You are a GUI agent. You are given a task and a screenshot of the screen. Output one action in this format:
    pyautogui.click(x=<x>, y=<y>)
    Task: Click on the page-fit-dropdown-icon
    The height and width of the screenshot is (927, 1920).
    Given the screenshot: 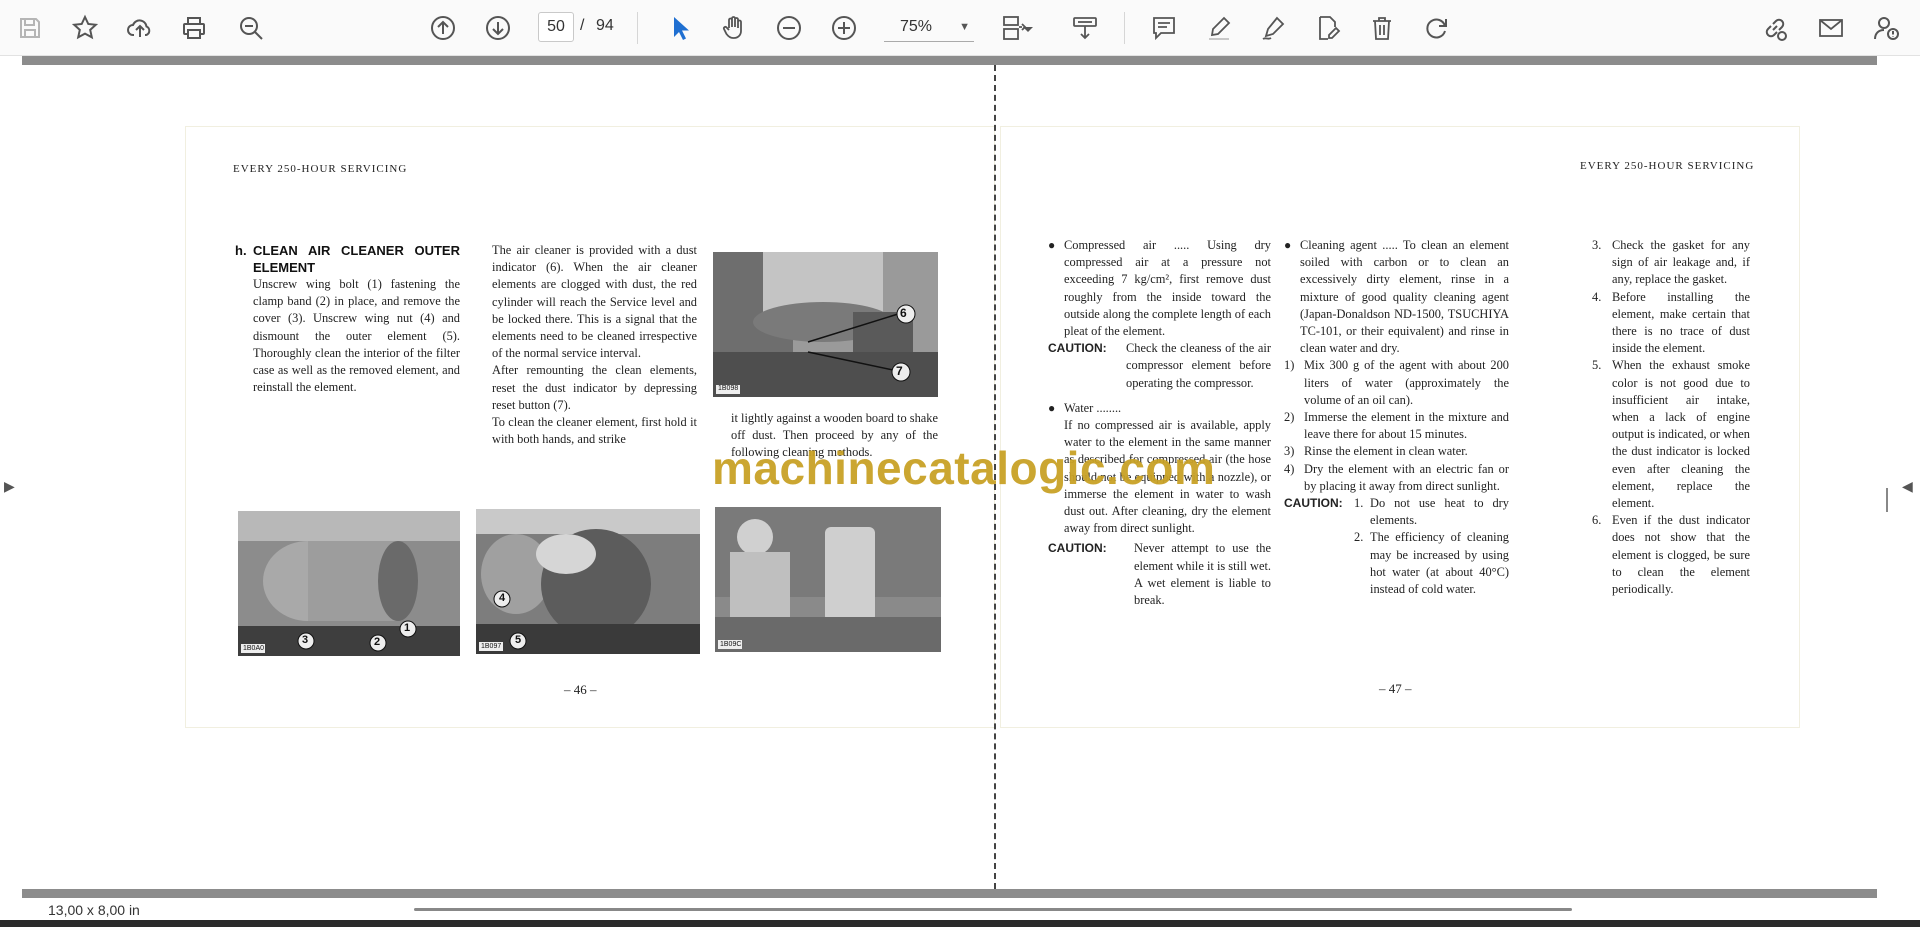 What is the action you would take?
    pyautogui.click(x=1028, y=28)
    